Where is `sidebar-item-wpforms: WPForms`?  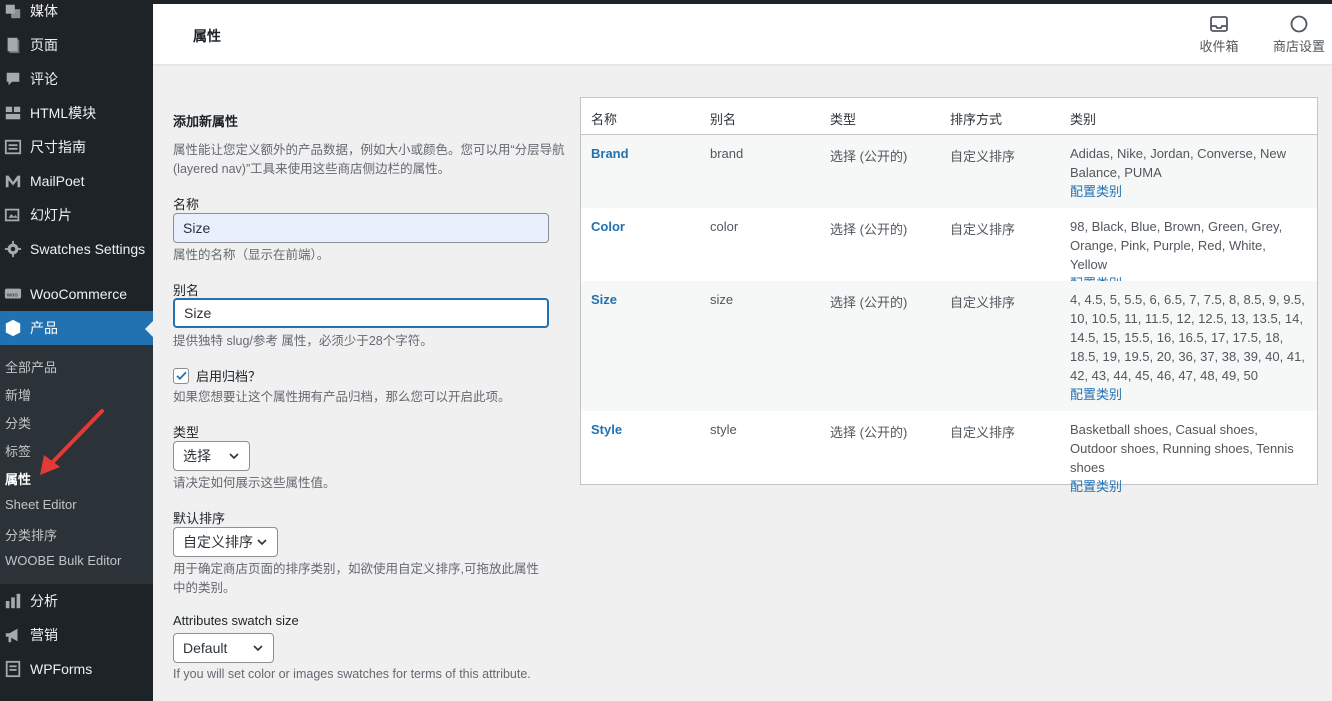 sidebar-item-wpforms: WPForms is located at coordinates (76, 669).